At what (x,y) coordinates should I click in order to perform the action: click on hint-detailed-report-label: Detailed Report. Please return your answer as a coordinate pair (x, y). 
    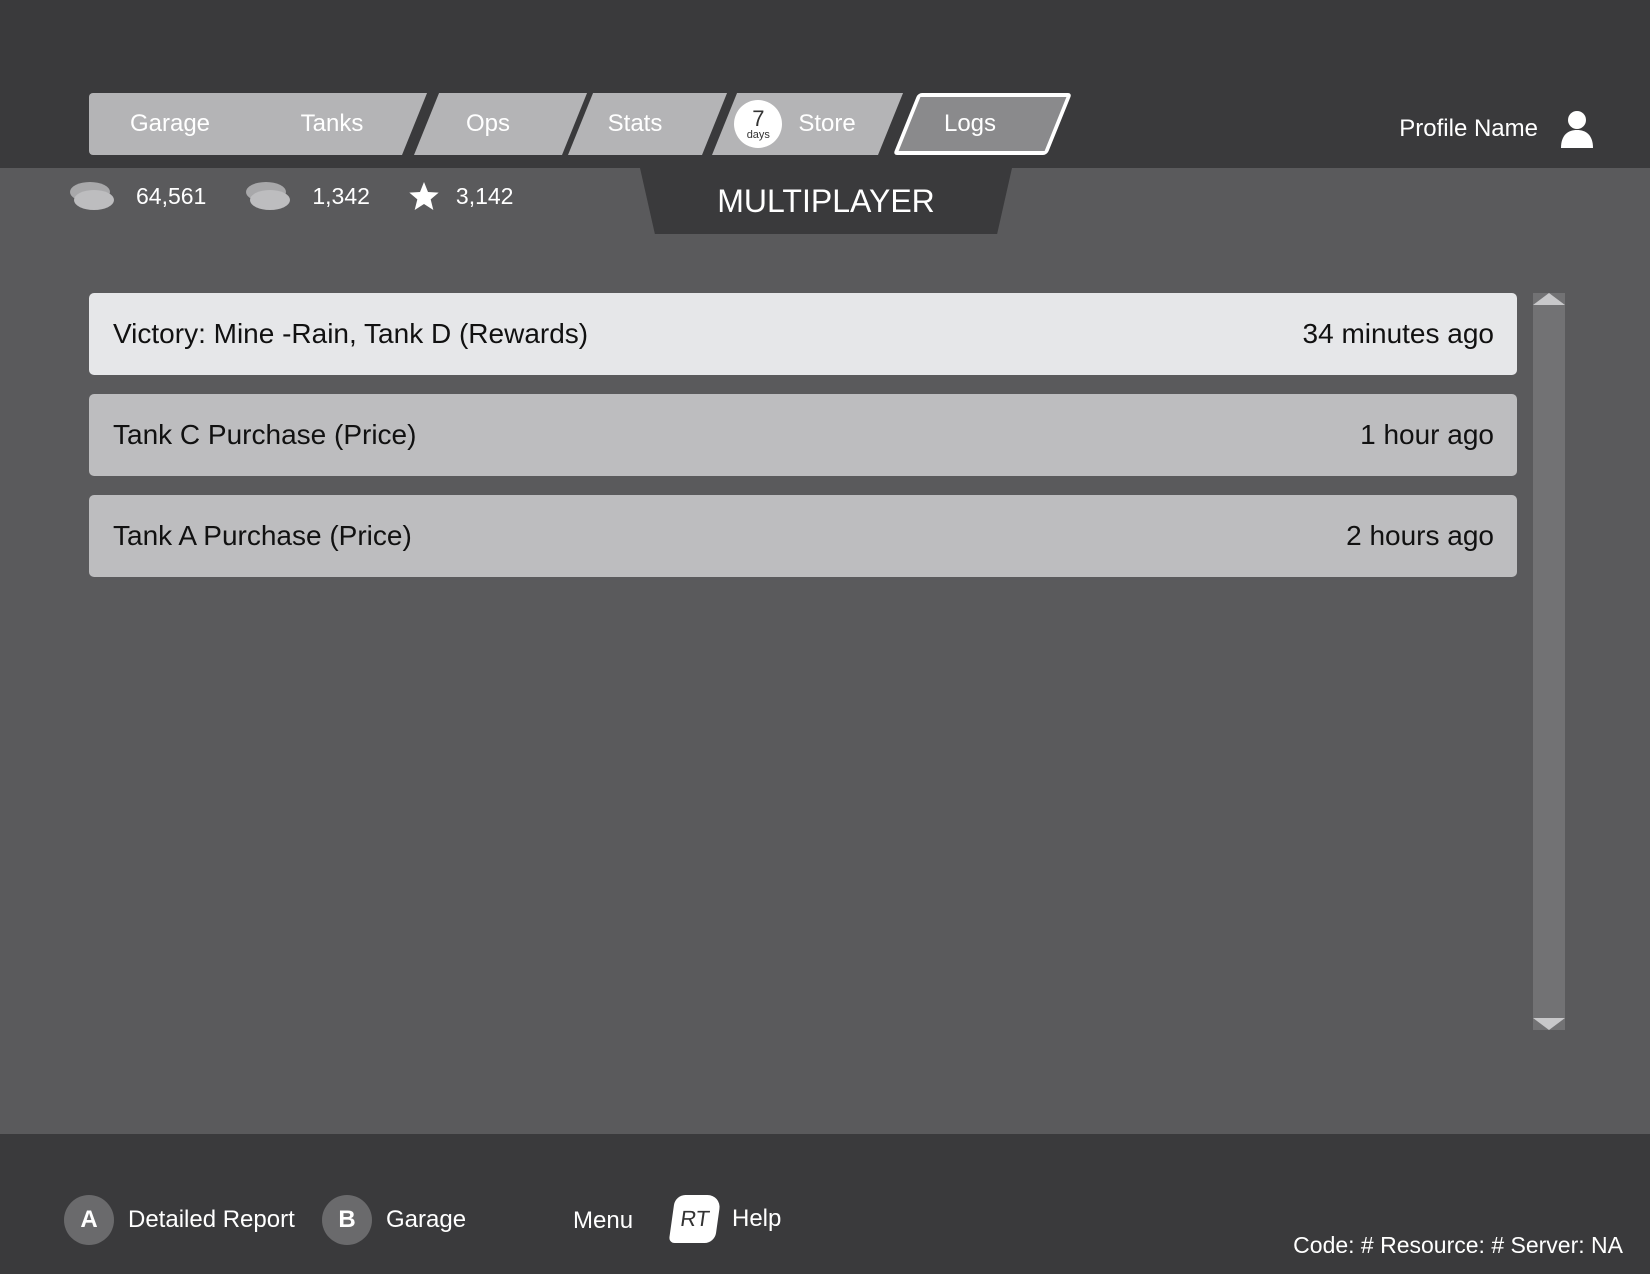
    Looking at the image, I should click on (211, 1219).